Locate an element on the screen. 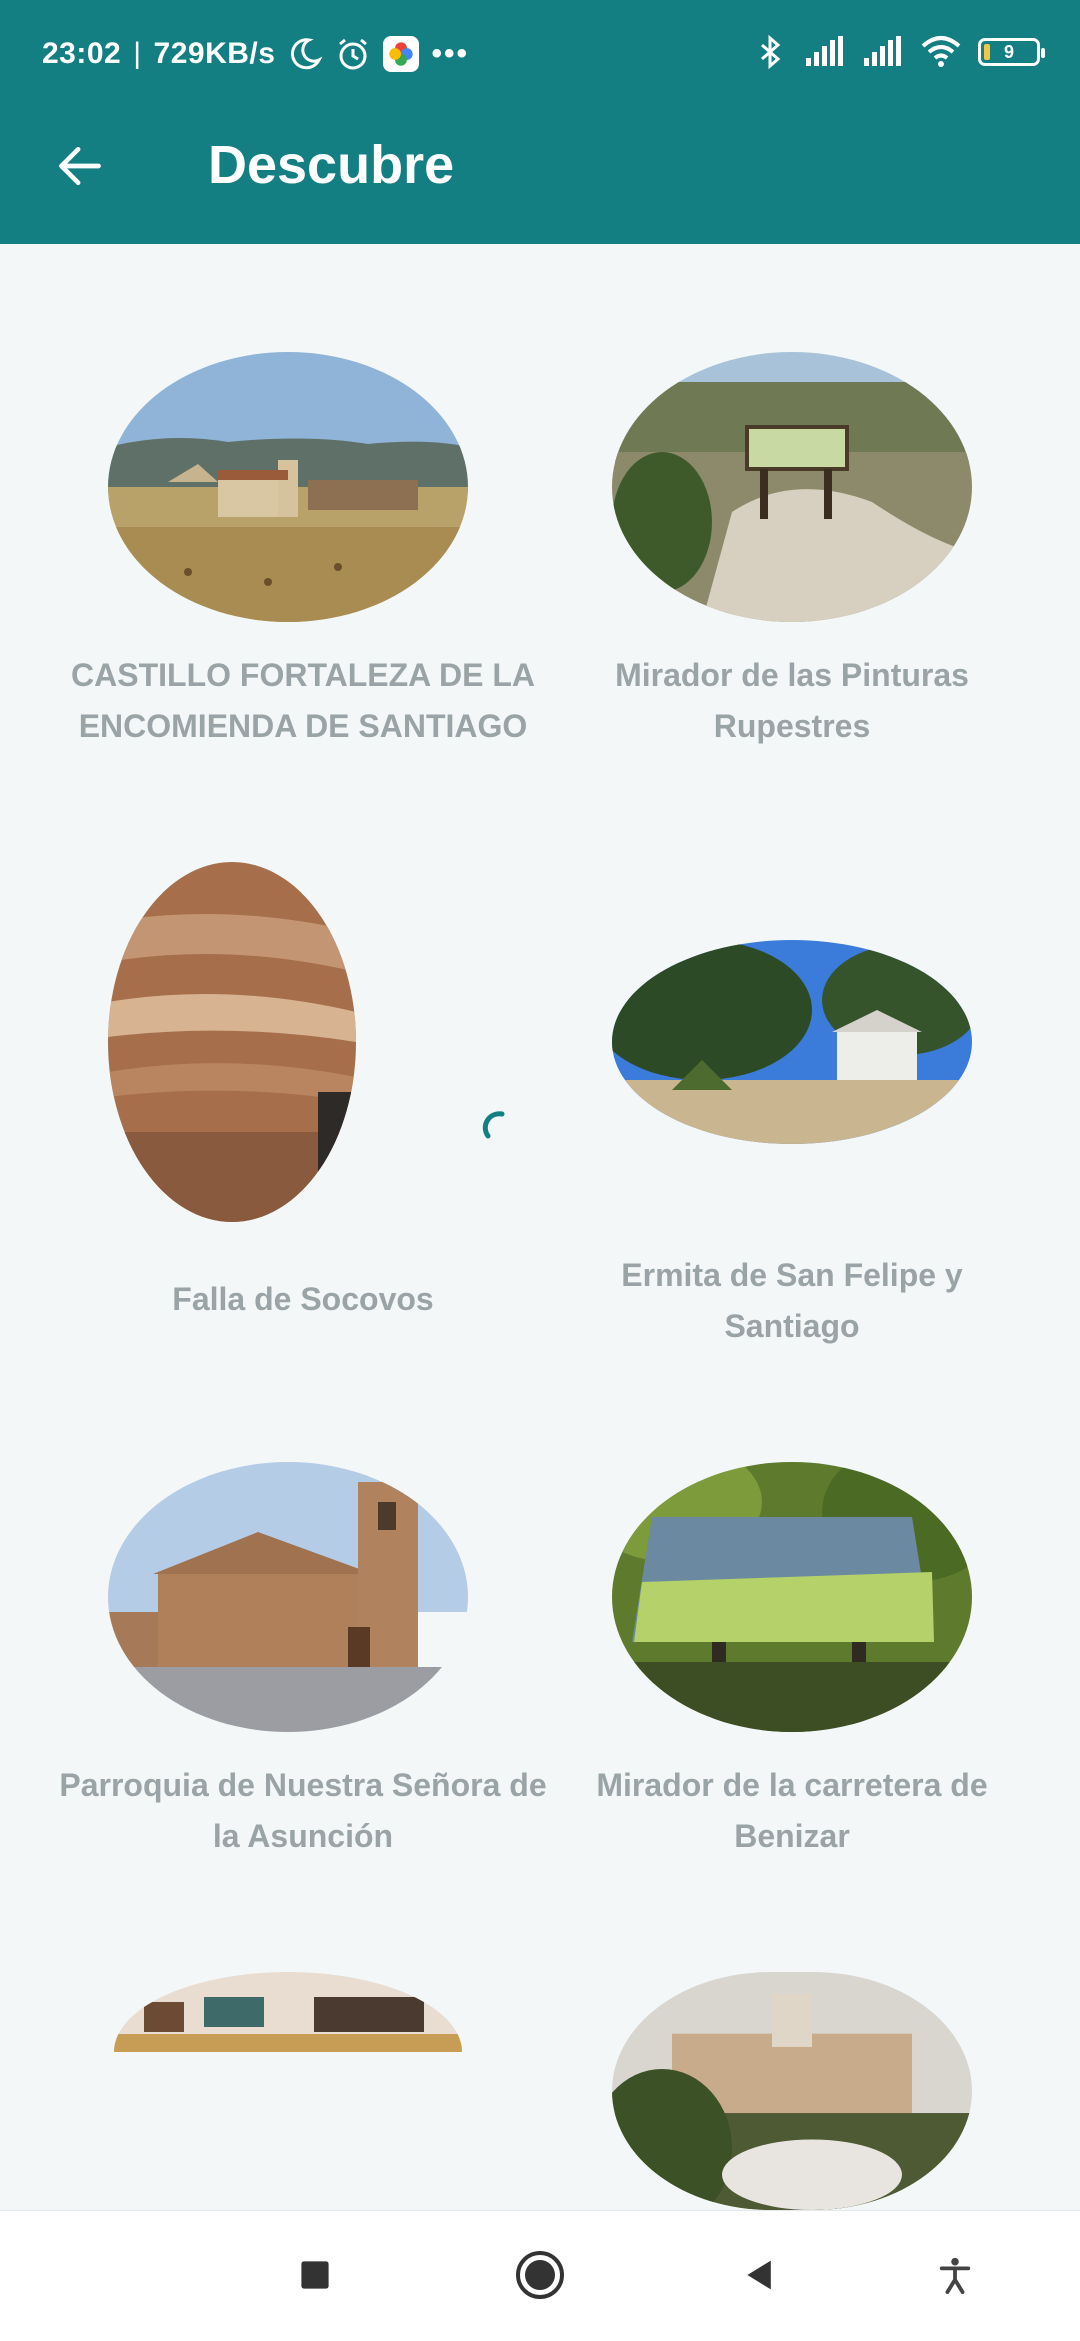 The image size is (1080, 2341). home-button is located at coordinates (540, 2275).